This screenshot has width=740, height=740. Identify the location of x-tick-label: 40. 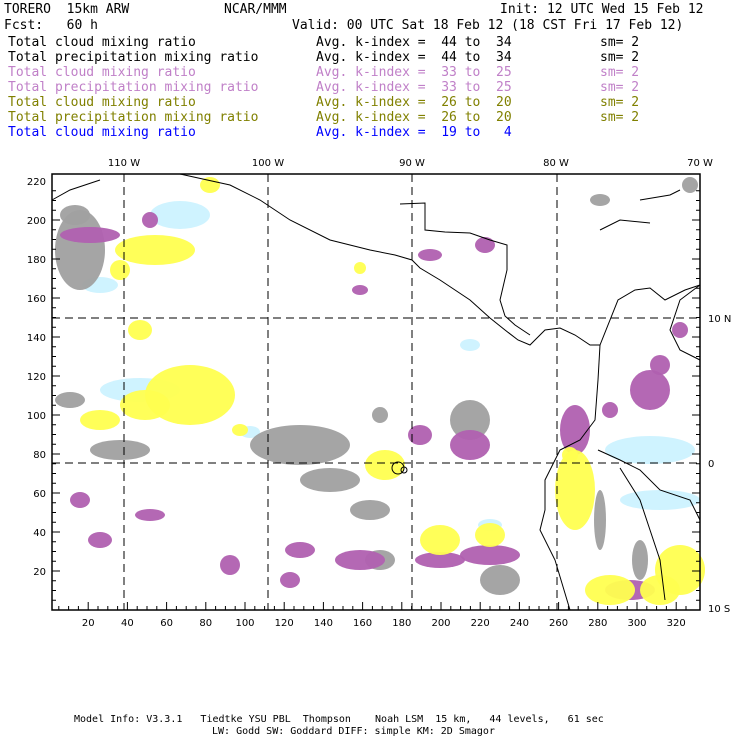
(127, 623).